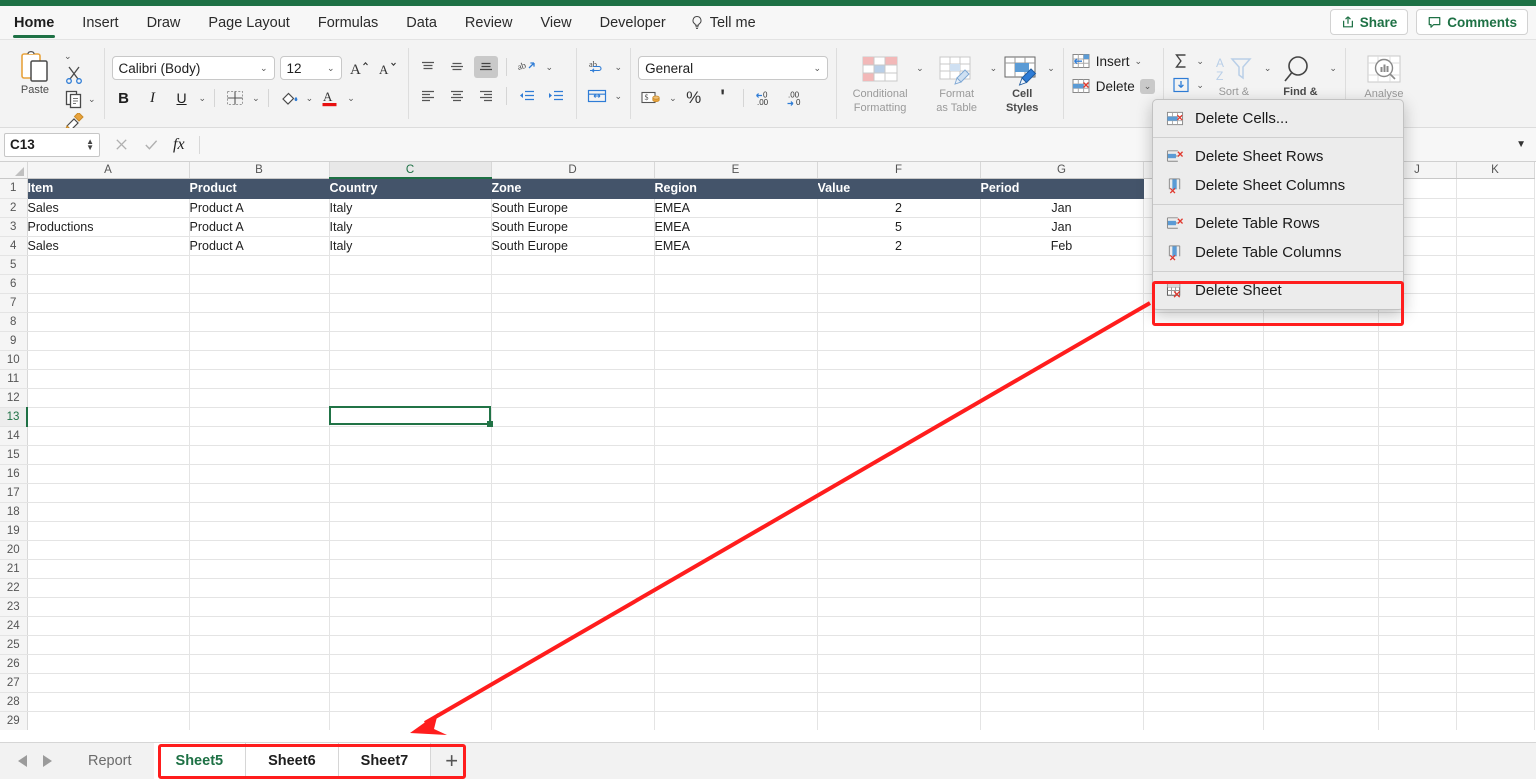 The height and width of the screenshot is (779, 1536). I want to click on name-box-spinner: ▲ ▼, so click(90, 144).